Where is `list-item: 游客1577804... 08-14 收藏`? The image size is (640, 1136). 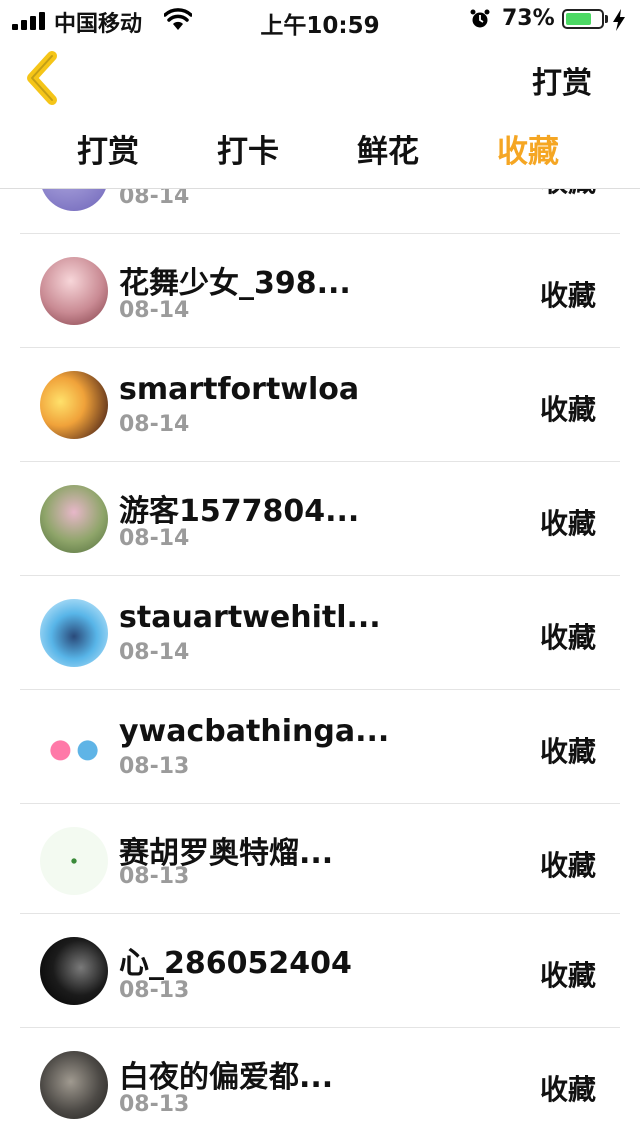 list-item: 游客1577804... 08-14 收藏 is located at coordinates (320, 519).